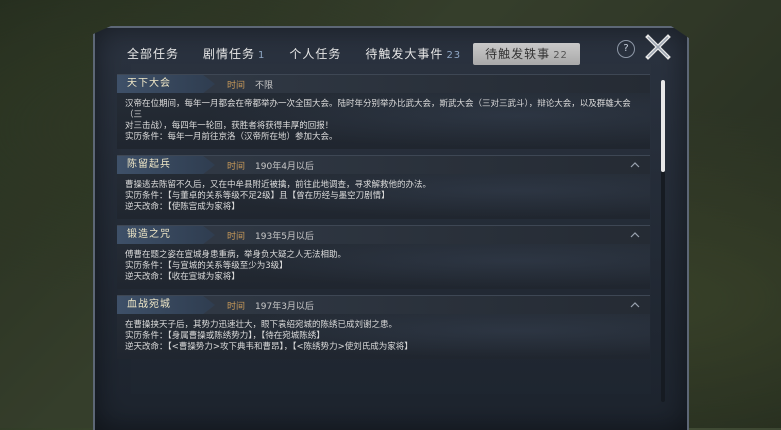 The width and height of the screenshot is (781, 430). Describe the element at coordinates (206, 266) in the screenshot. I see `card-condition: 实历条件：【与宣城的关系等级至少为3级】` at that location.